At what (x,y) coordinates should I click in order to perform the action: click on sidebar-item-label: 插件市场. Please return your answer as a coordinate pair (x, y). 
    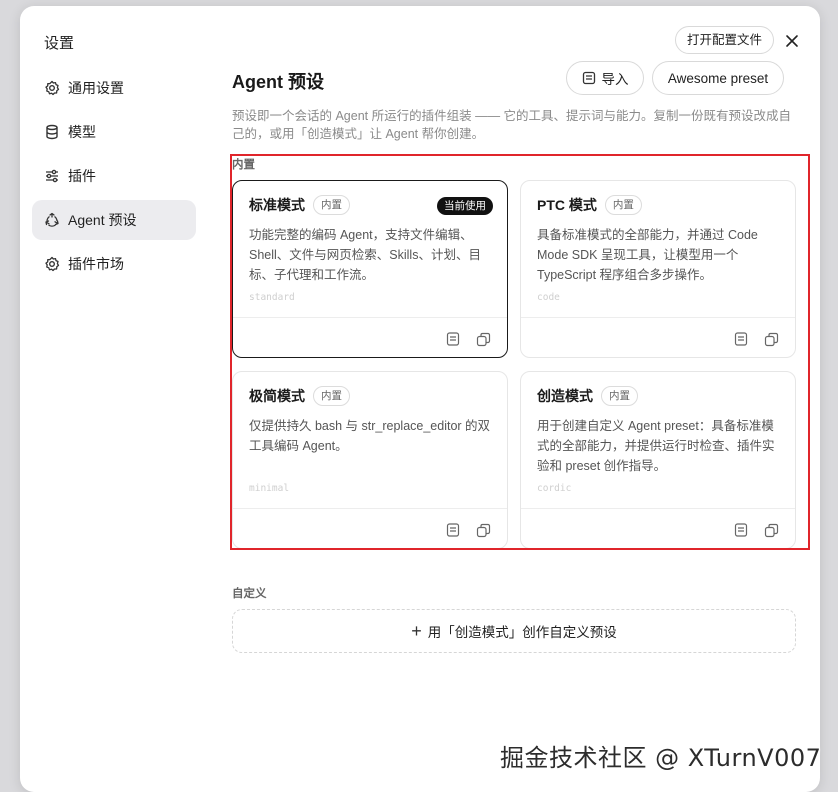
    Looking at the image, I should click on (96, 264).